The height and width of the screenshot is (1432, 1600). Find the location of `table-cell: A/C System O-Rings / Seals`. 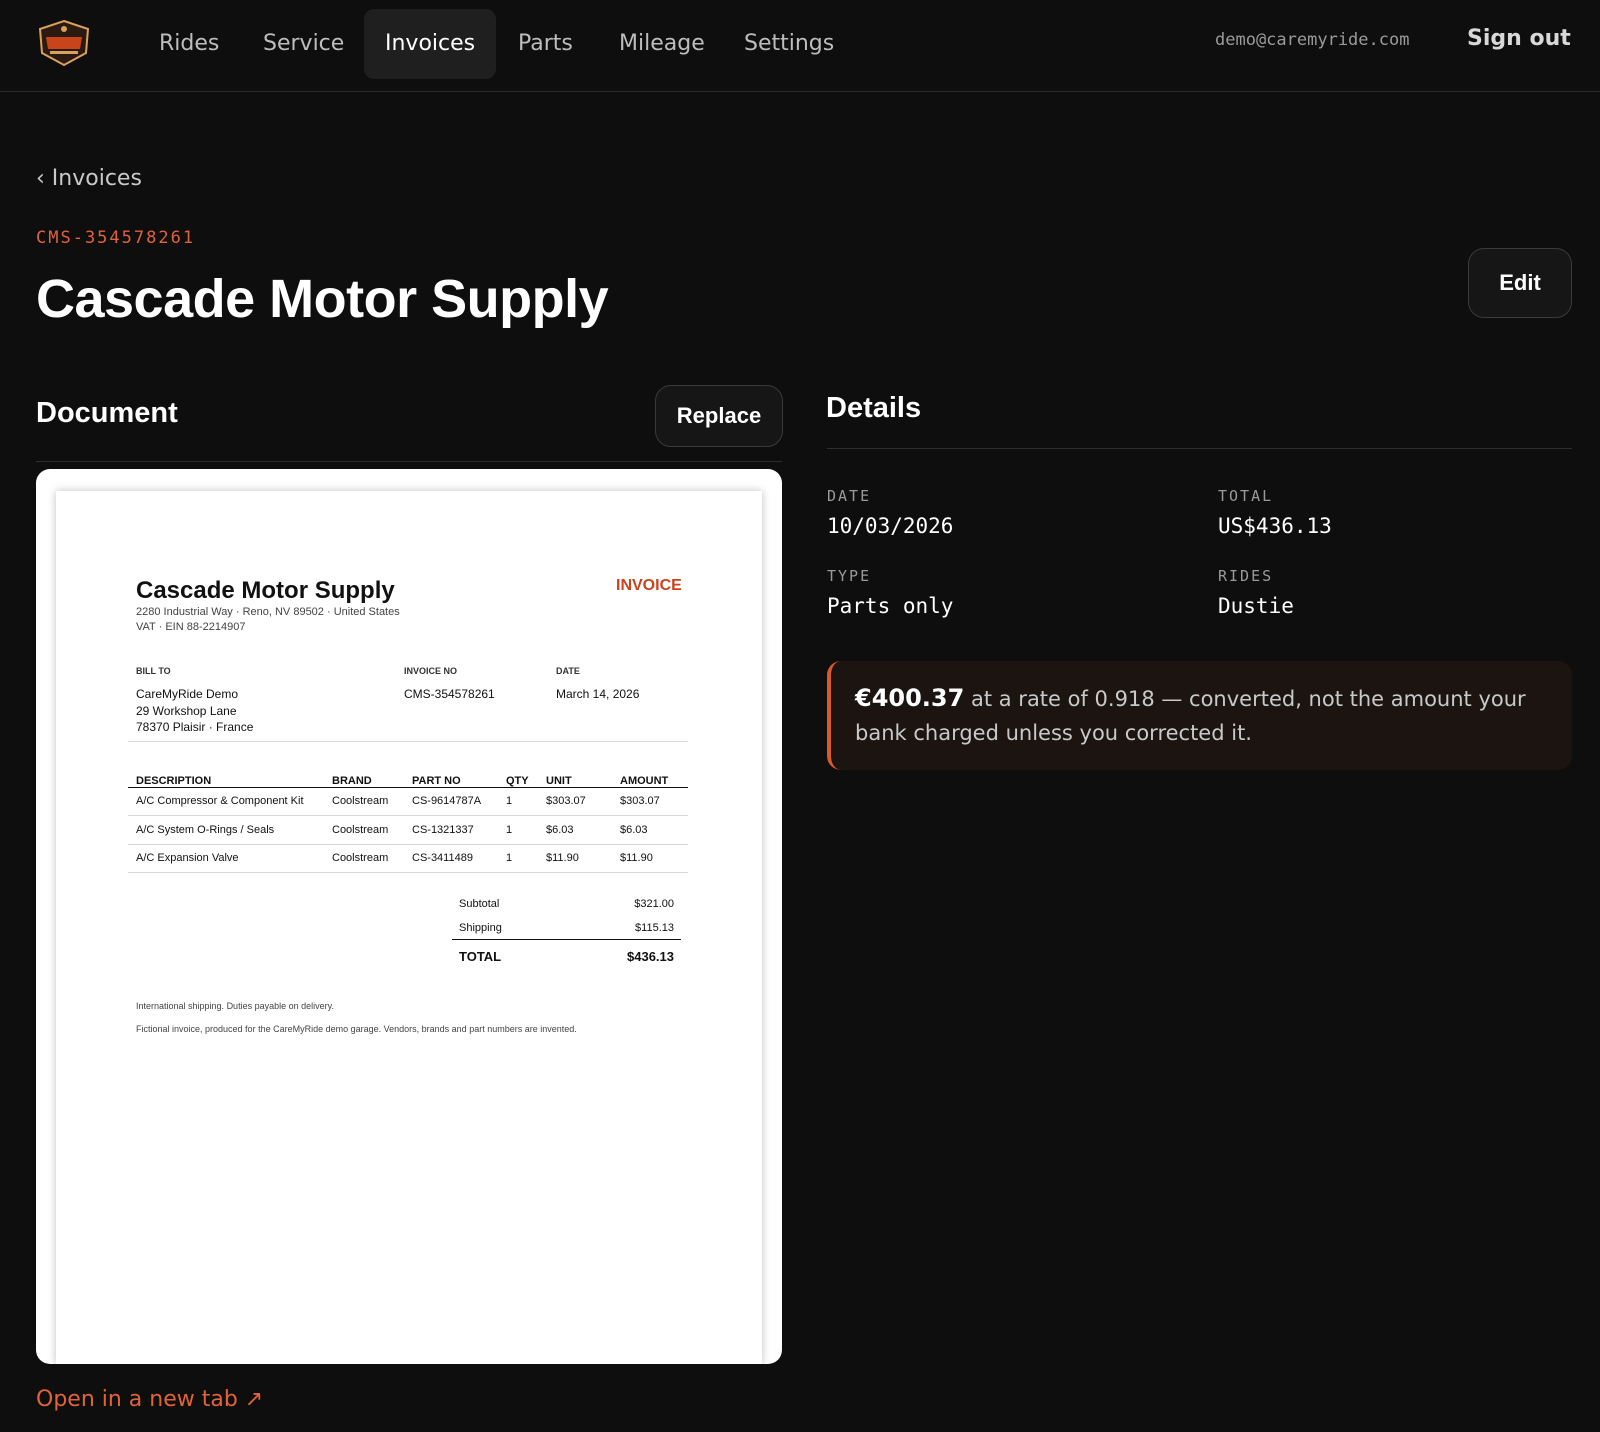

table-cell: A/C System O-Rings / Seals is located at coordinates (205, 830).